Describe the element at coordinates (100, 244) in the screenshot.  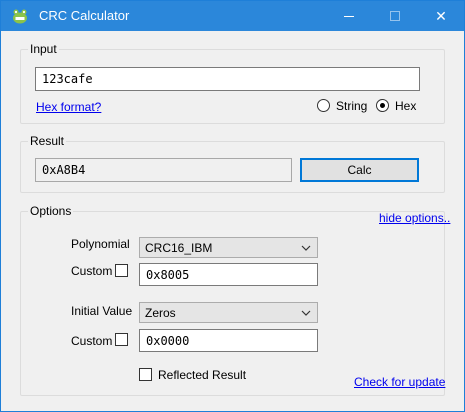
I see `polynomial-label: Polynomial` at that location.